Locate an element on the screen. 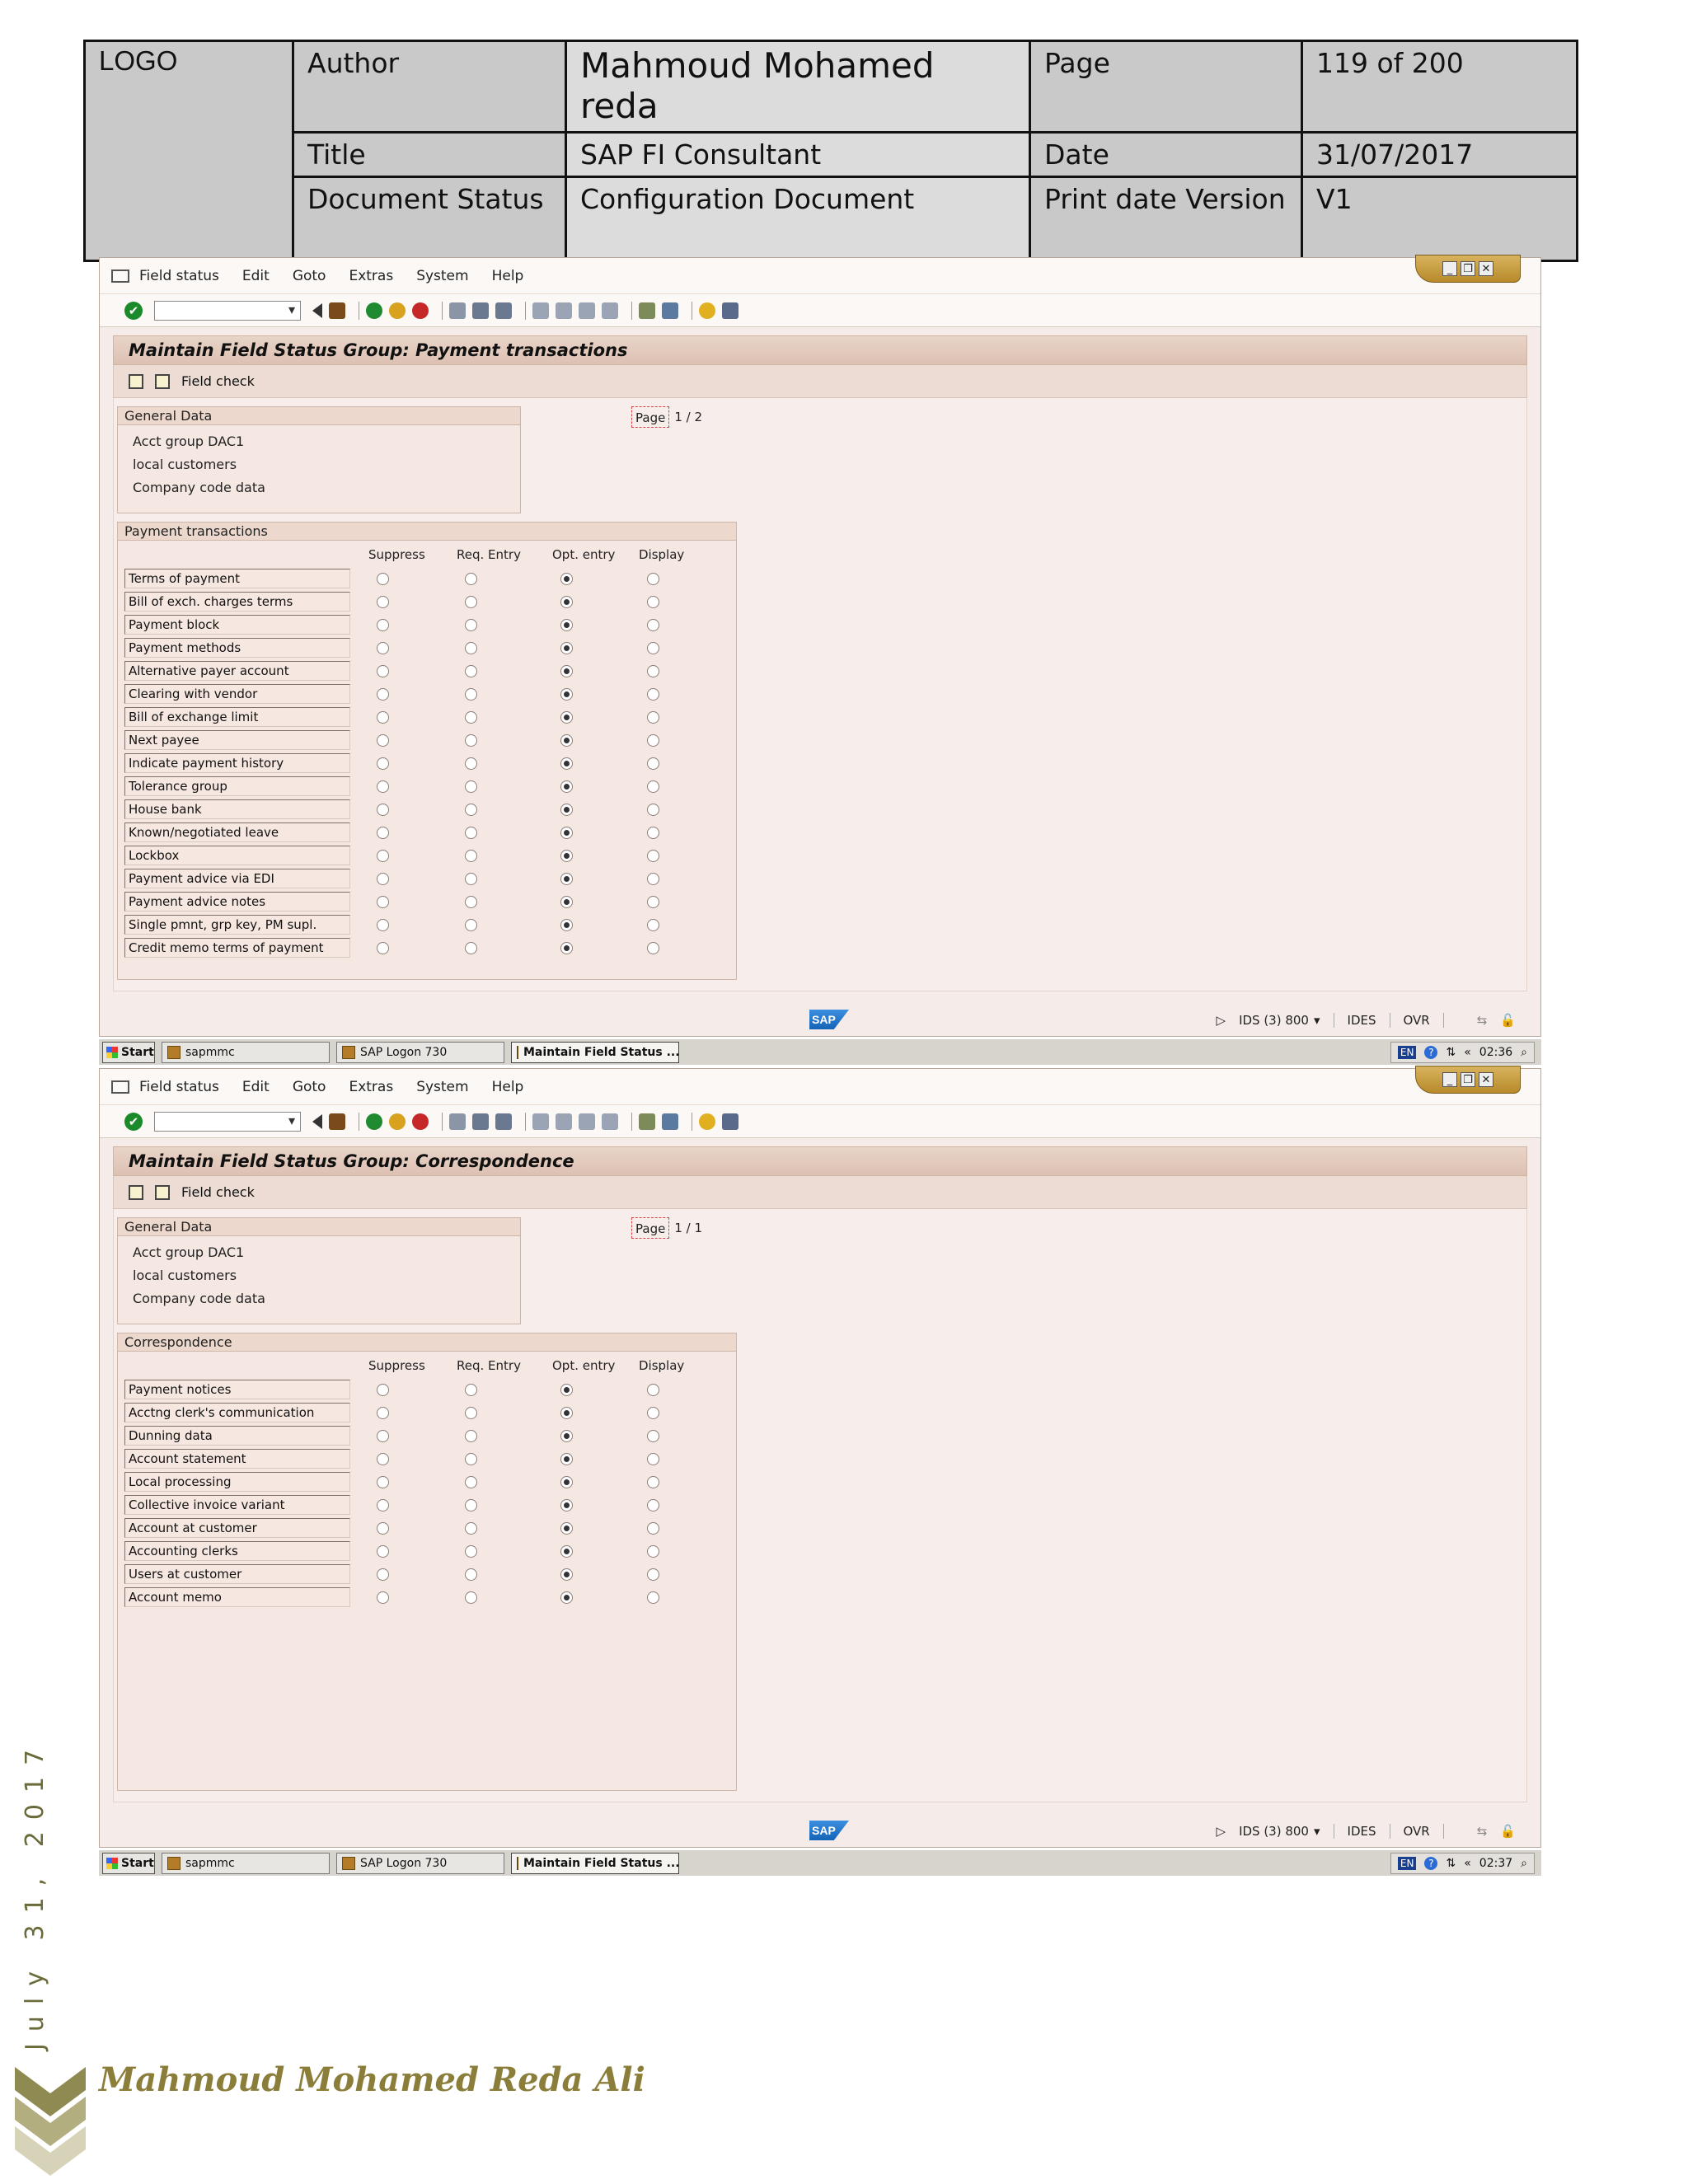  field-check-button: Field check is located at coordinates (218, 1192).